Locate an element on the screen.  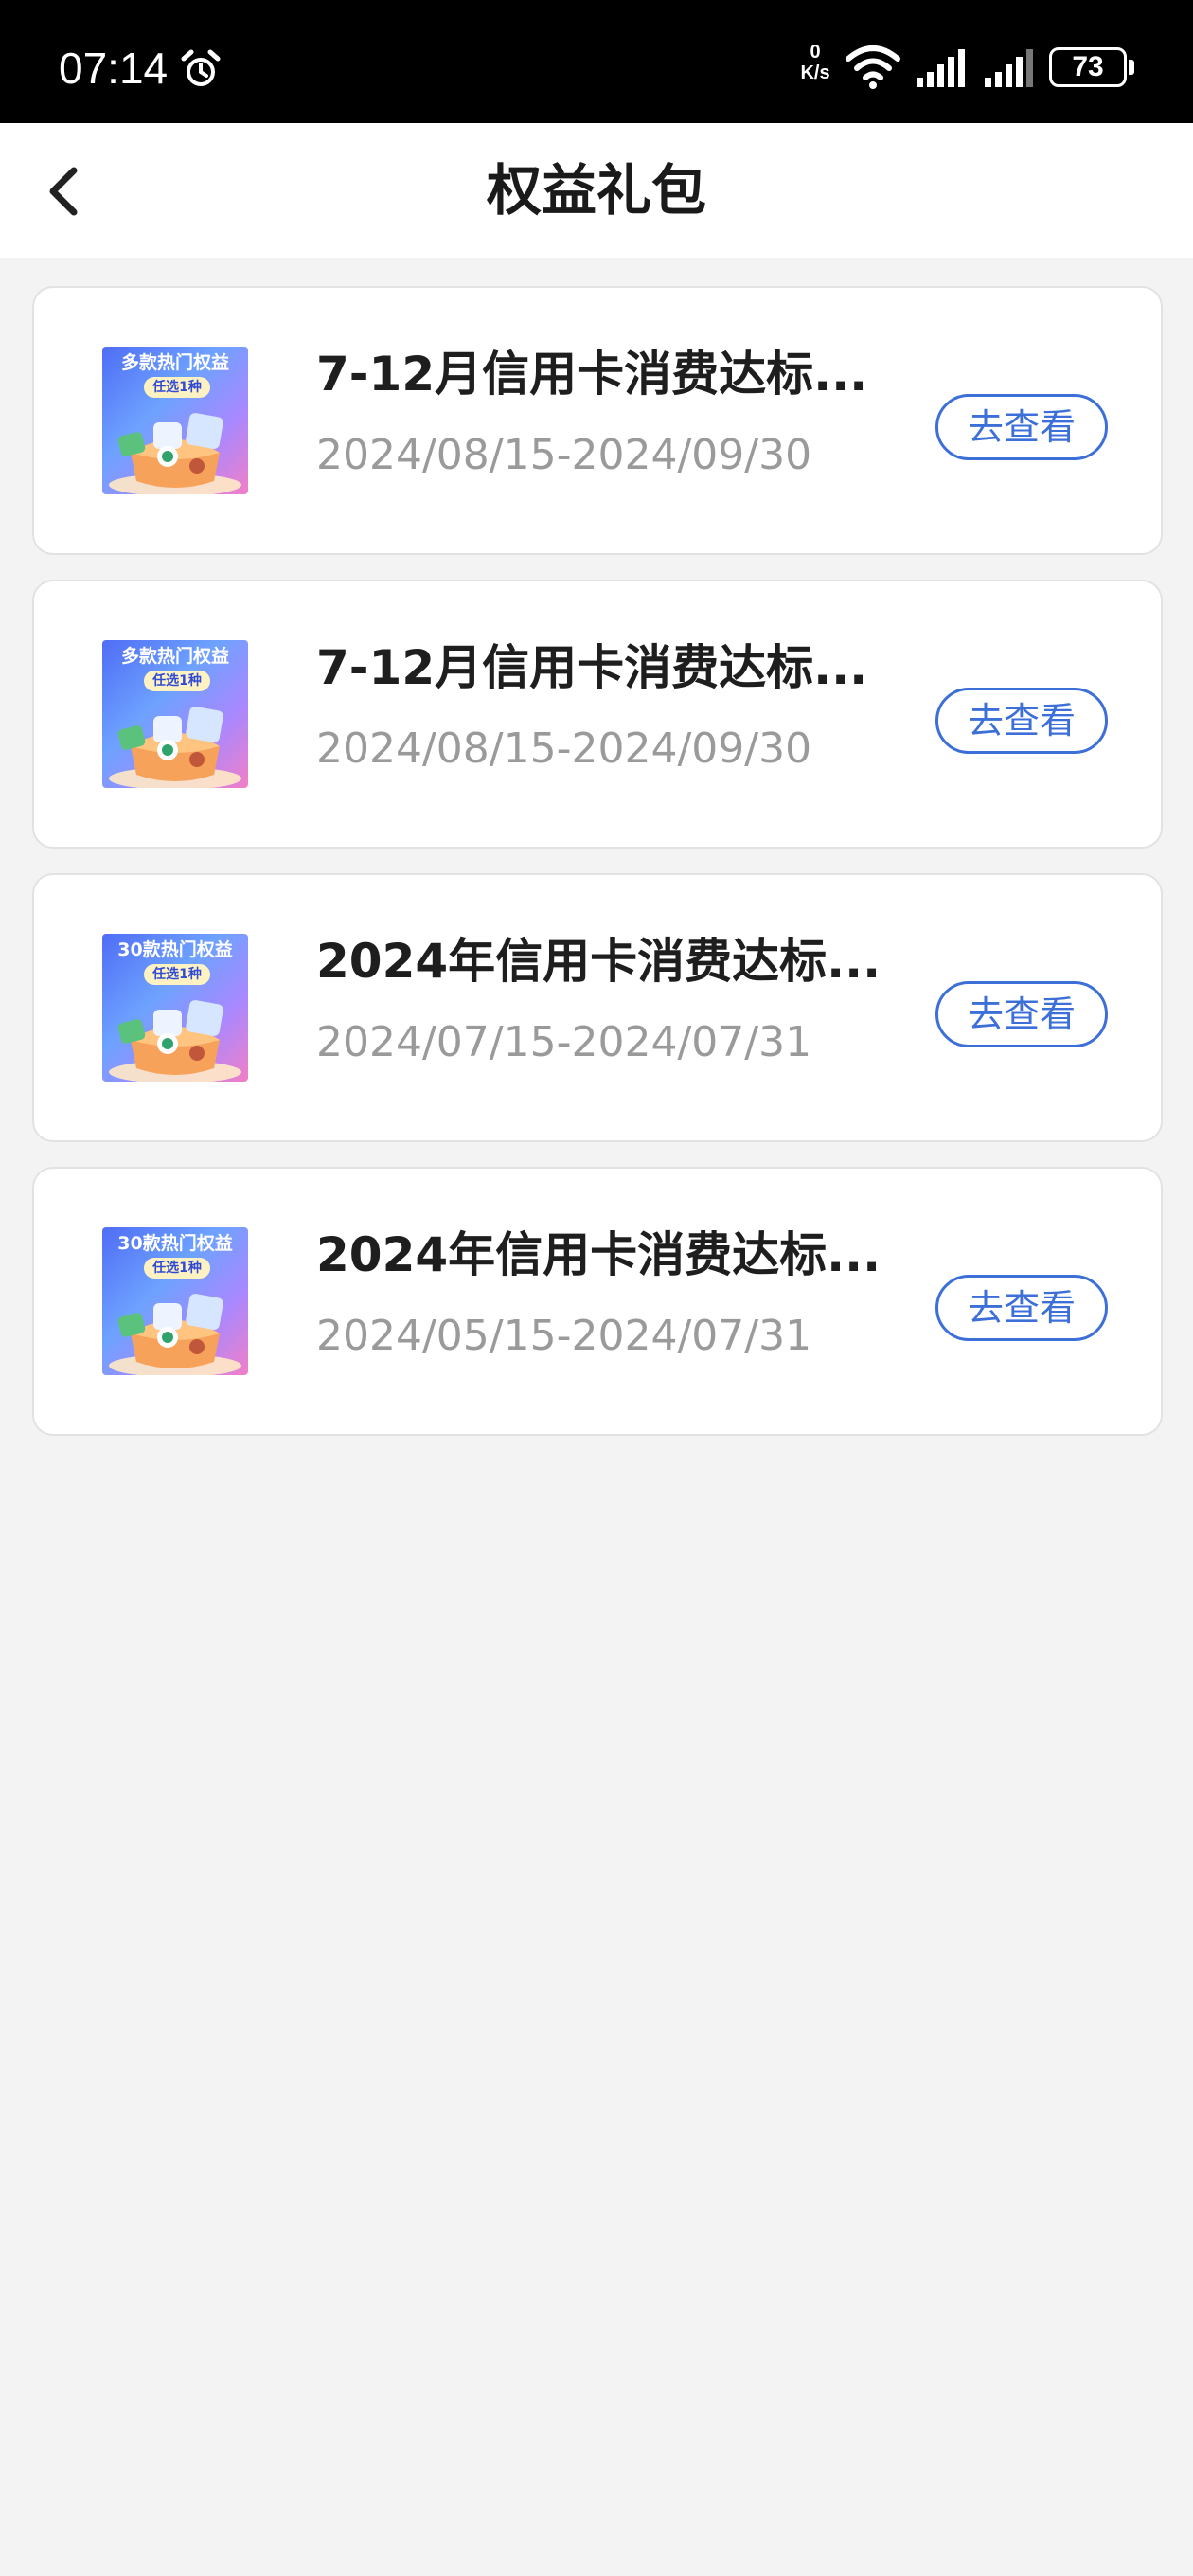
status-bar: 07:14 0 K/s 73 is located at coordinates (596, 61).